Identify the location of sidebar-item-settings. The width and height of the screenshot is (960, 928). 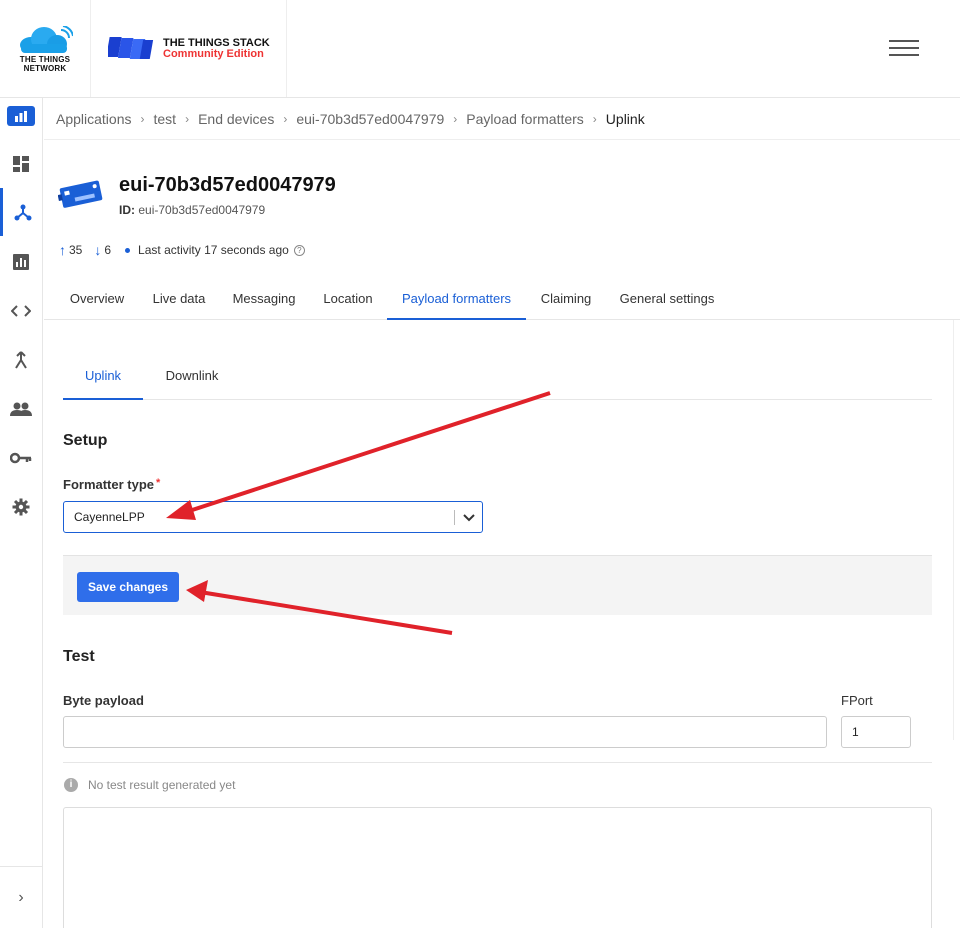
(21, 507).